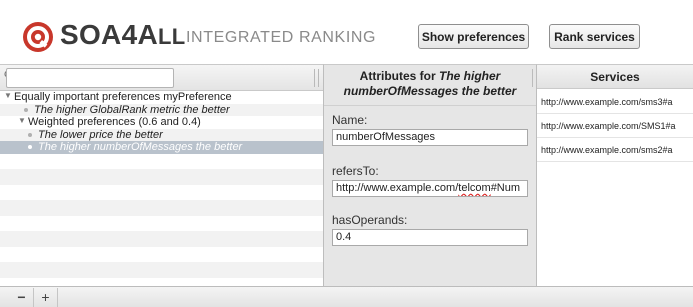 The image size is (693, 307). I want to click on soa4all-logo-icon, so click(38, 37).